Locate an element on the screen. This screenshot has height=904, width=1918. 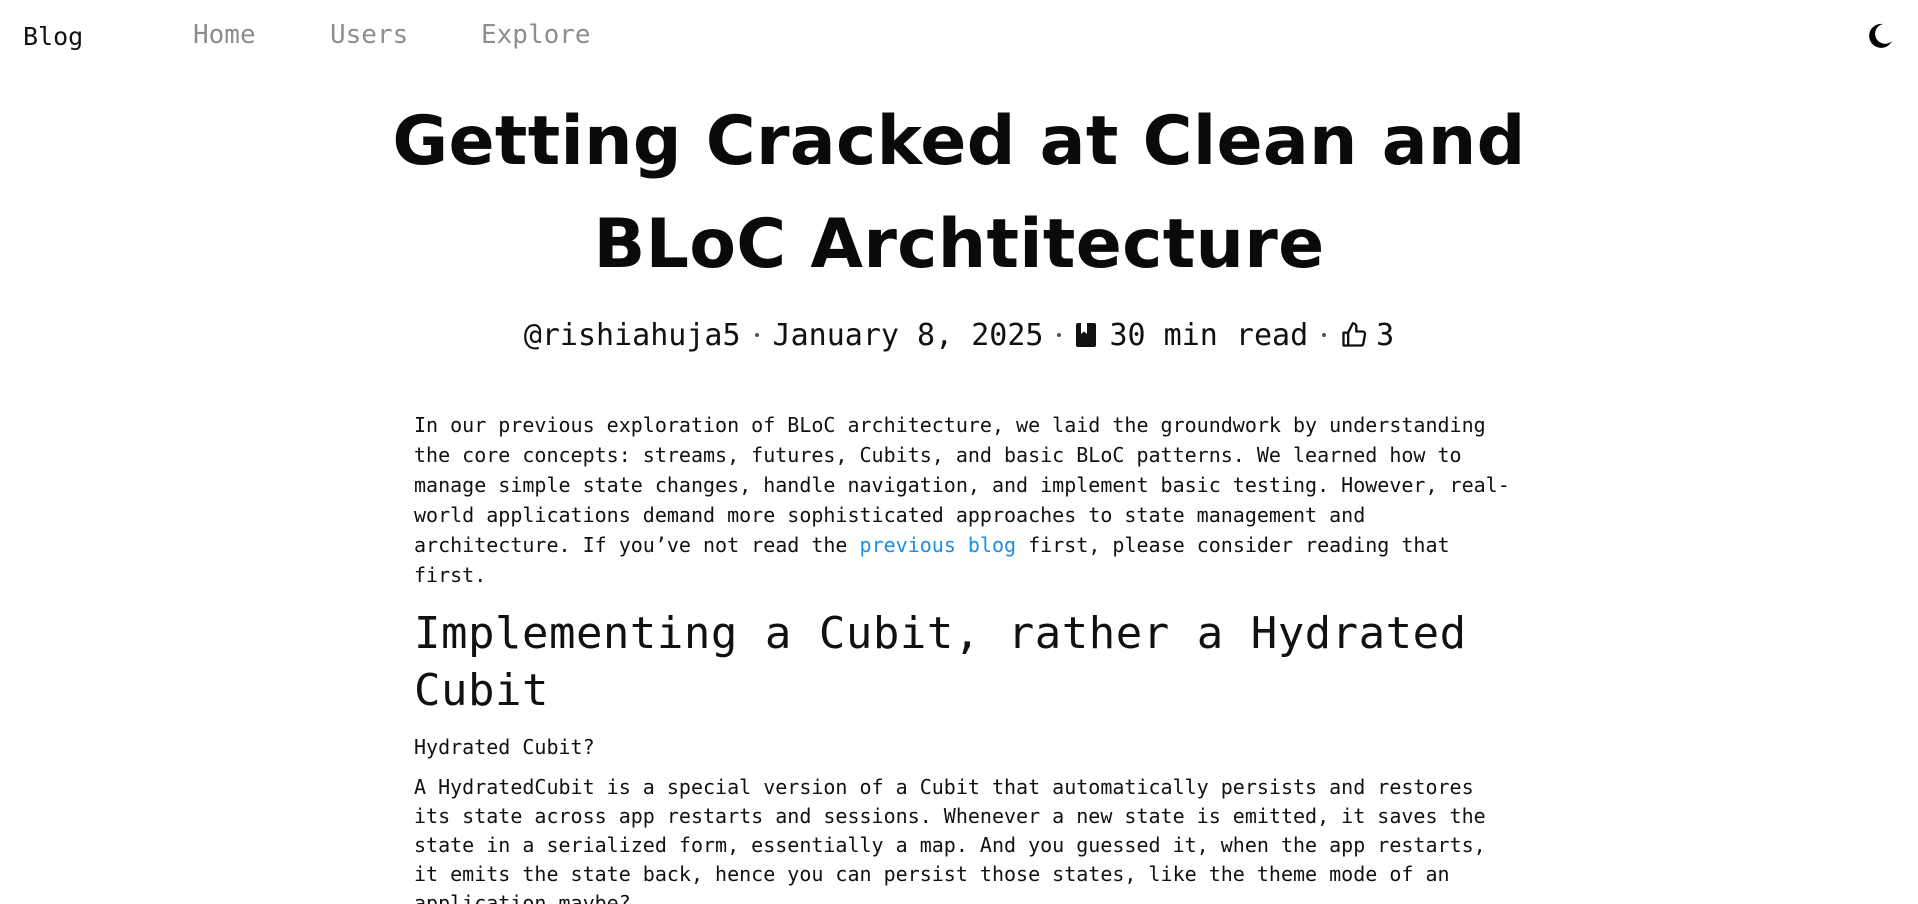
moon-icon is located at coordinates (1880, 35).